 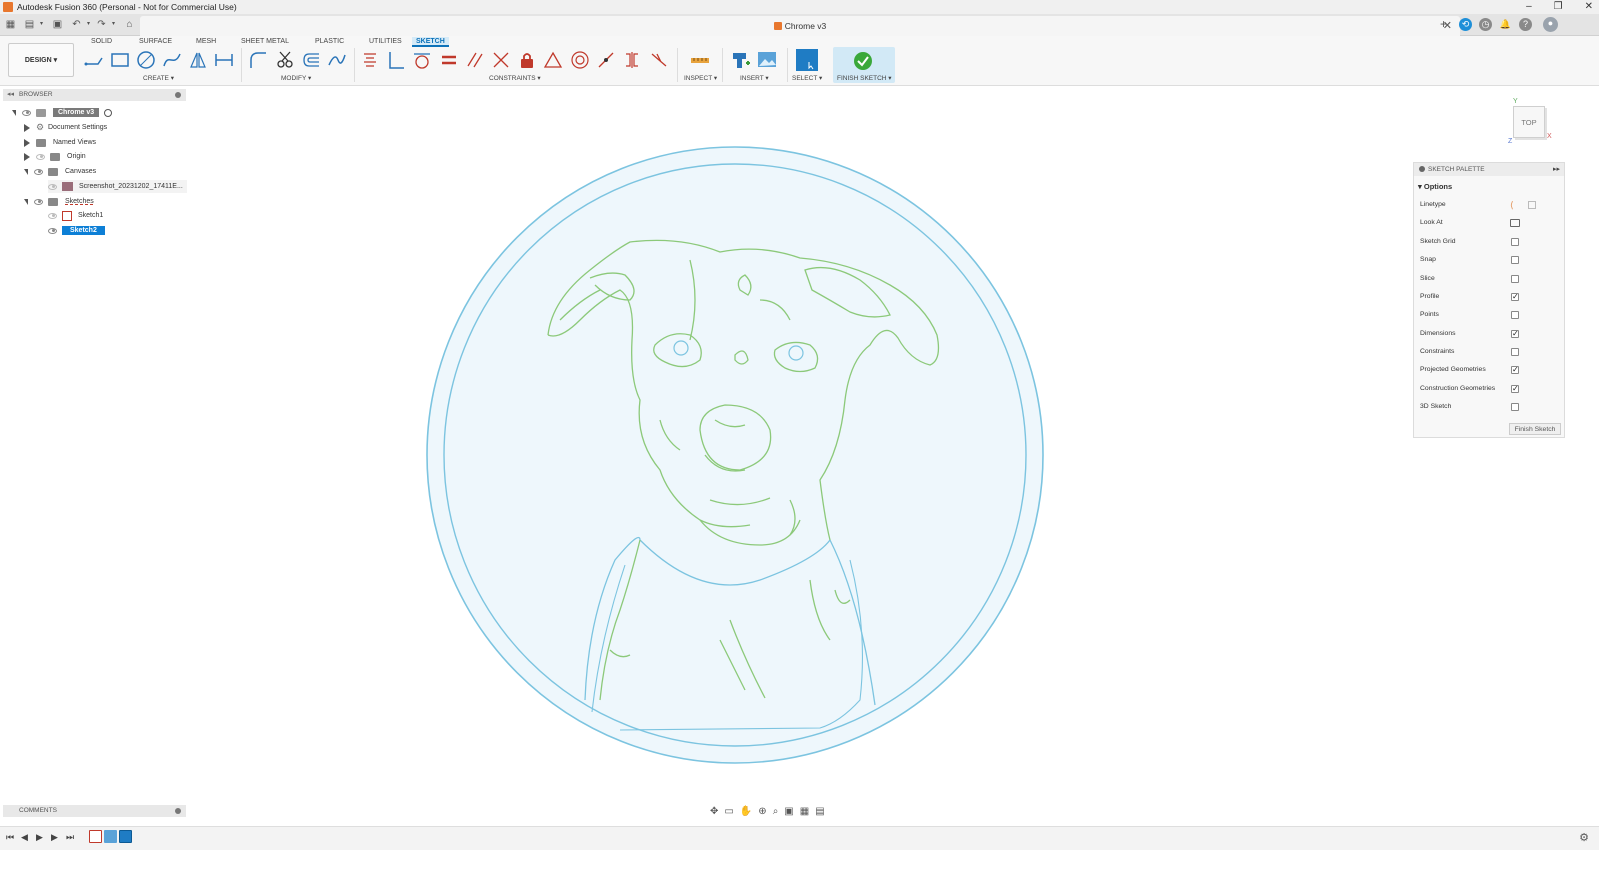 I want to click on construction-geometries-checkbox, so click(x=1515, y=389).